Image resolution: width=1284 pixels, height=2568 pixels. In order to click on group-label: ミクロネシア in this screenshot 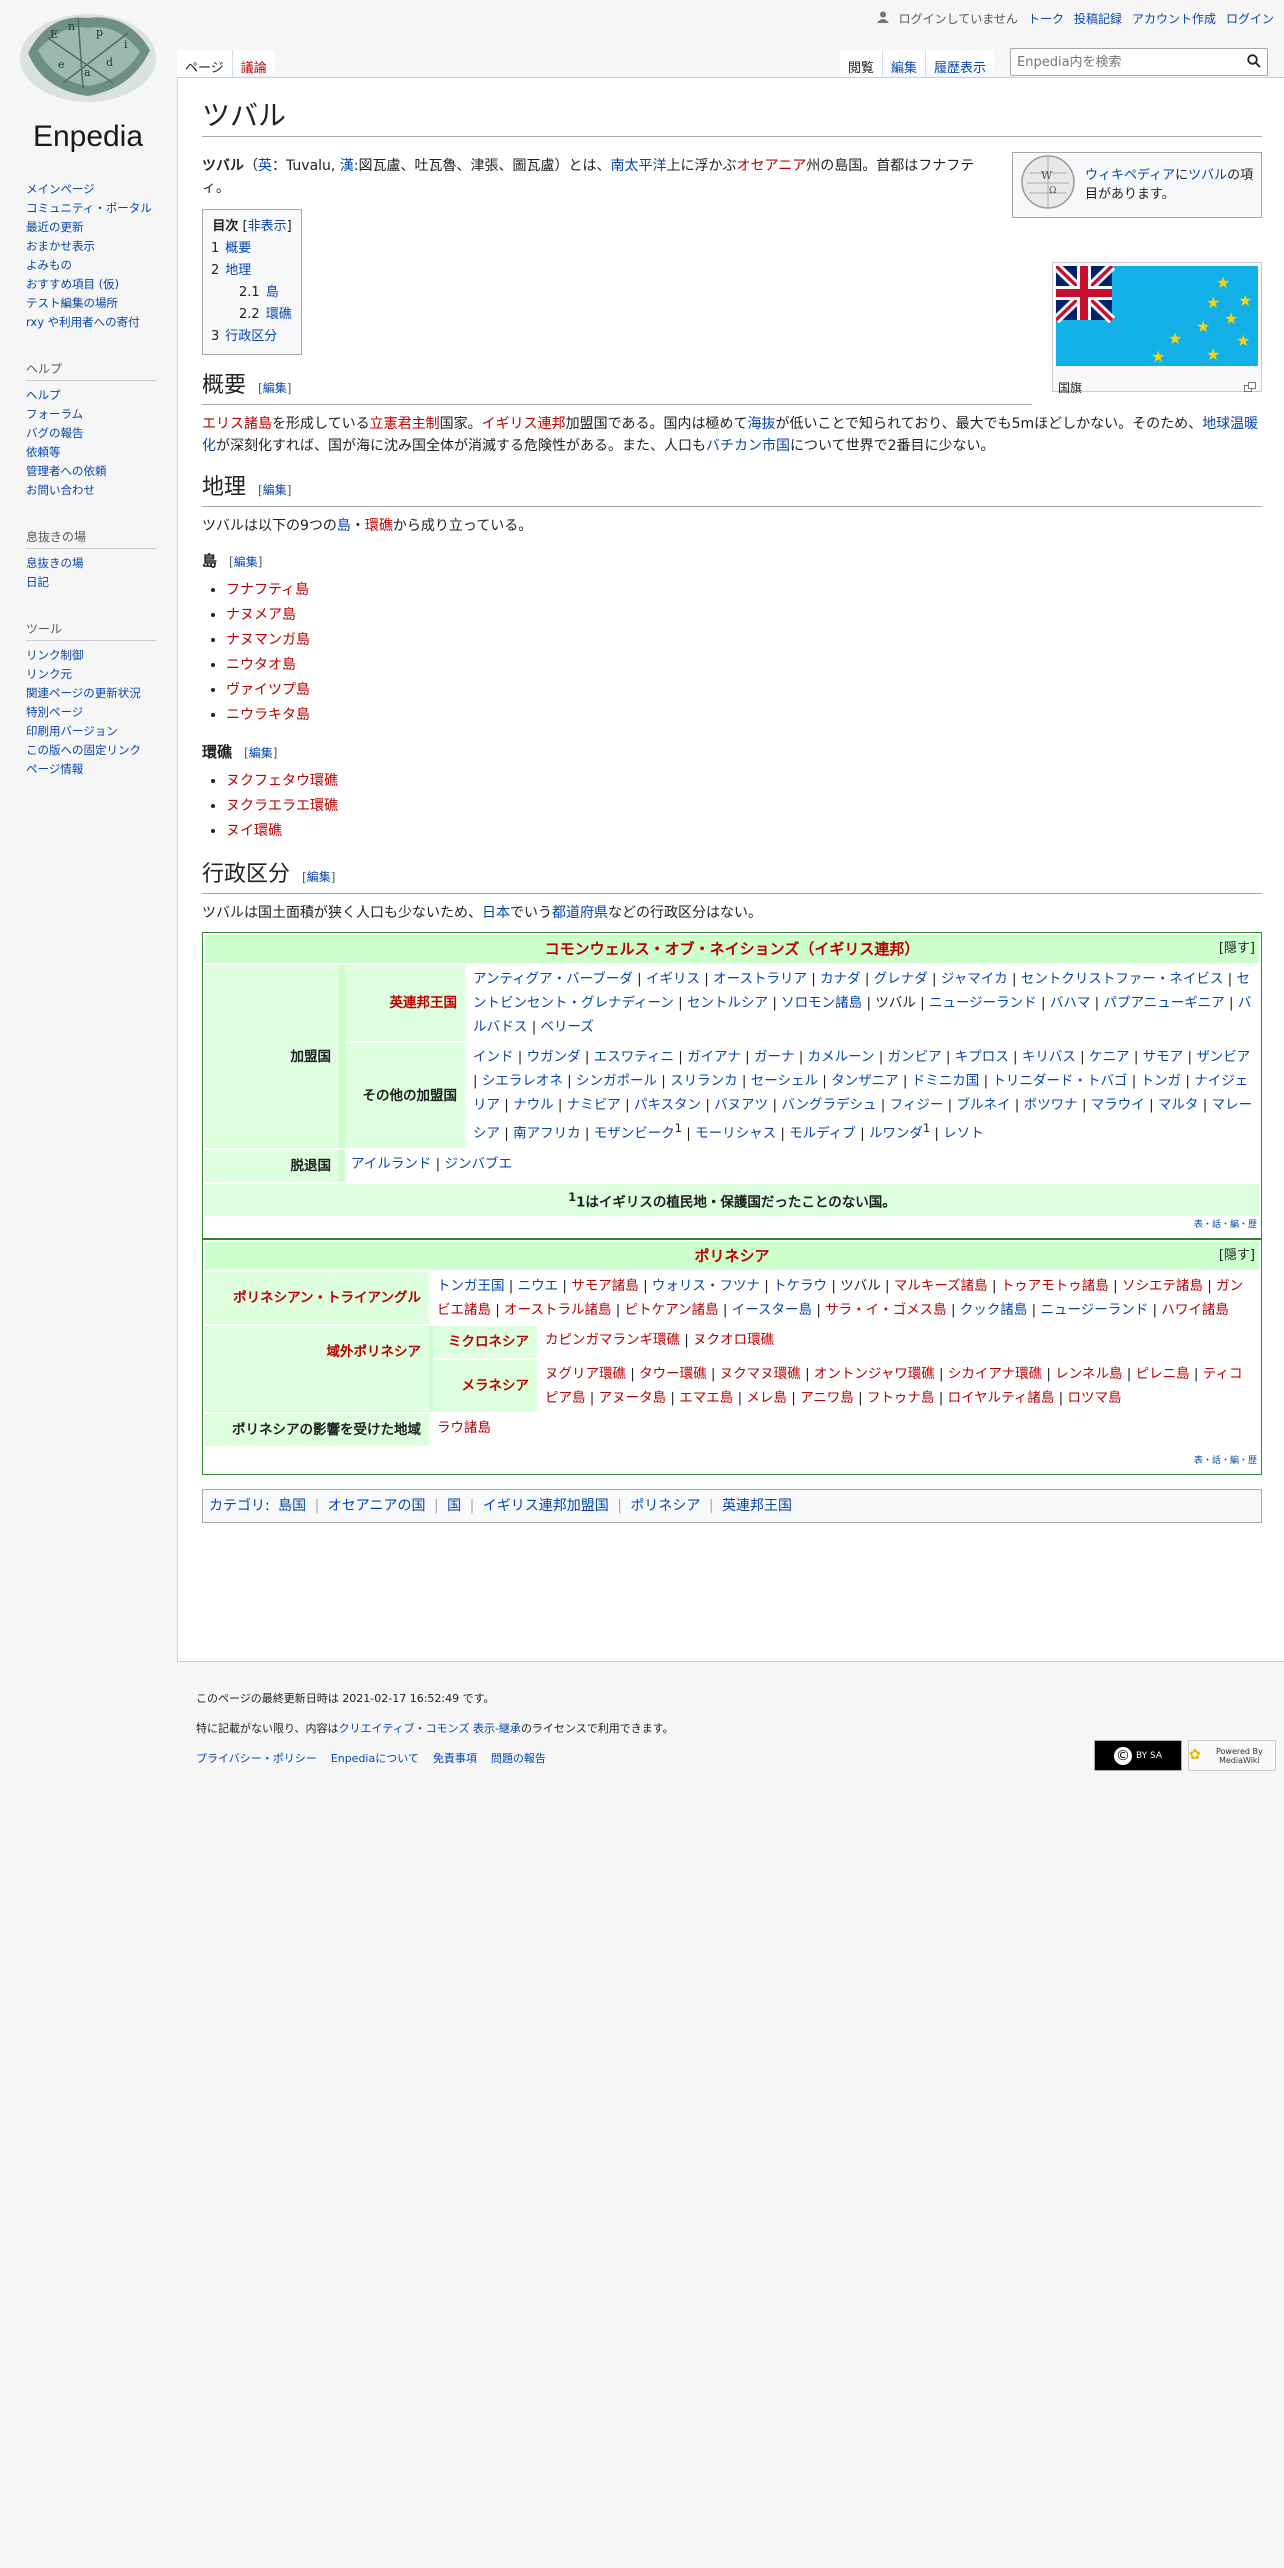, I will do `click(488, 1342)`.